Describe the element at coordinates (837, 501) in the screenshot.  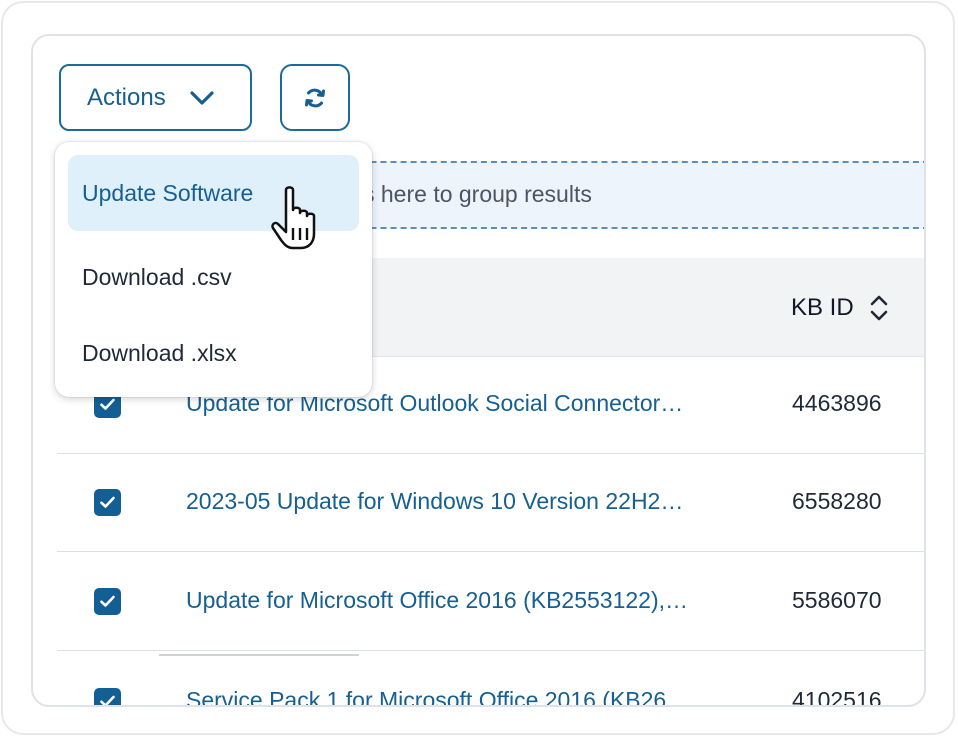
I see `kb-id-cell: 6558280` at that location.